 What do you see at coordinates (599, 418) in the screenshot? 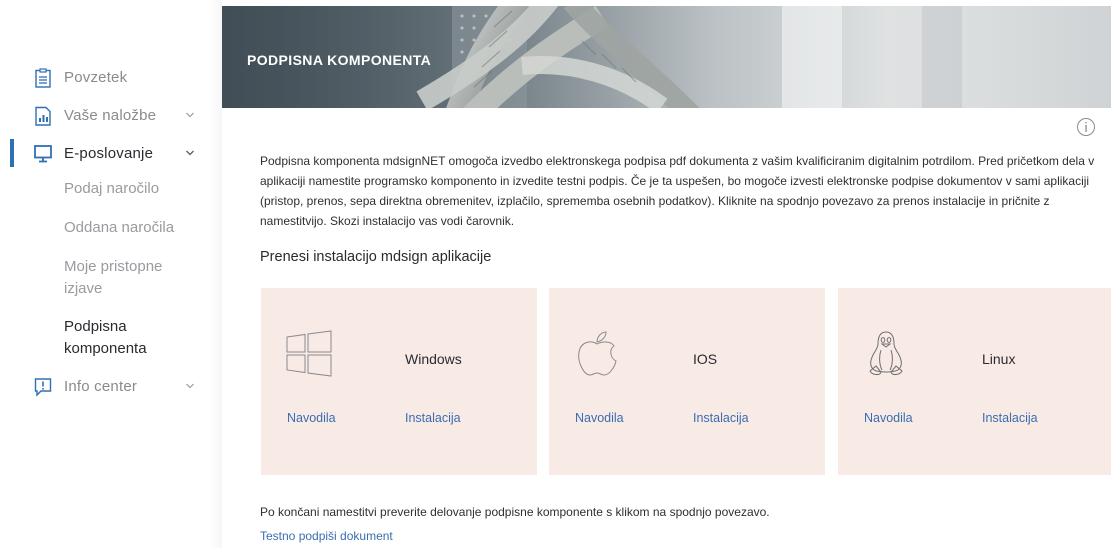
I see `guide-link-ios: Navodila` at bounding box center [599, 418].